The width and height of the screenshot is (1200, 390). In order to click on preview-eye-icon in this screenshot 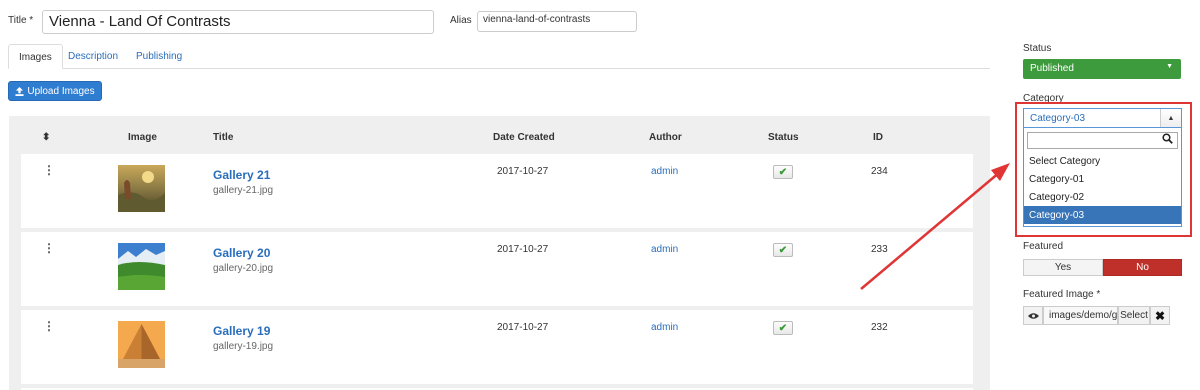, I will do `click(1033, 315)`.